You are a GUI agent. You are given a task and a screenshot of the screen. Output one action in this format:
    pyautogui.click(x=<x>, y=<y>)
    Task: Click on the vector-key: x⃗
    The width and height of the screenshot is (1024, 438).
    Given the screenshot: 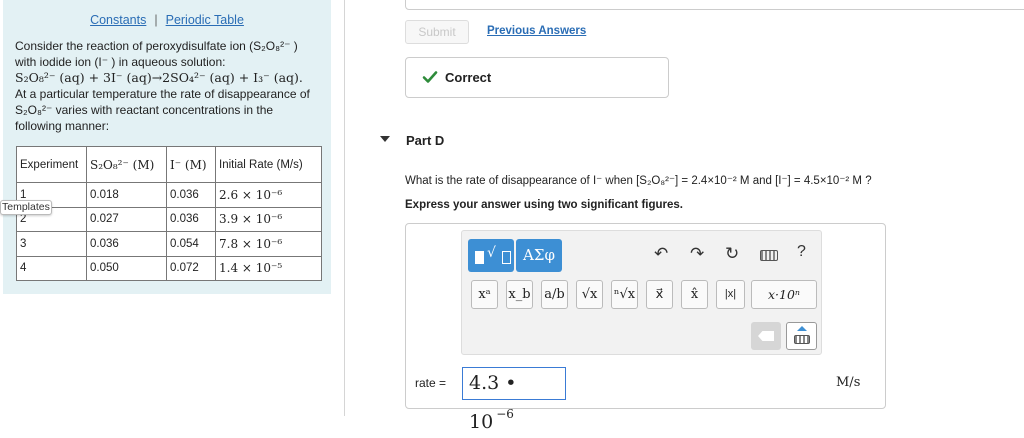 What is the action you would take?
    pyautogui.click(x=659, y=294)
    